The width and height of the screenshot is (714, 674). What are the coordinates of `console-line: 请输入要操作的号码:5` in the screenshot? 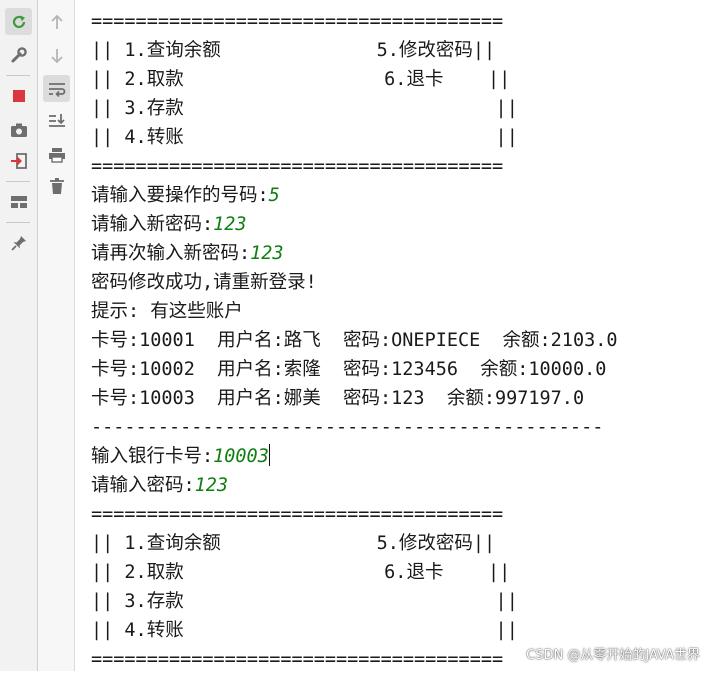 It's located at (402, 195).